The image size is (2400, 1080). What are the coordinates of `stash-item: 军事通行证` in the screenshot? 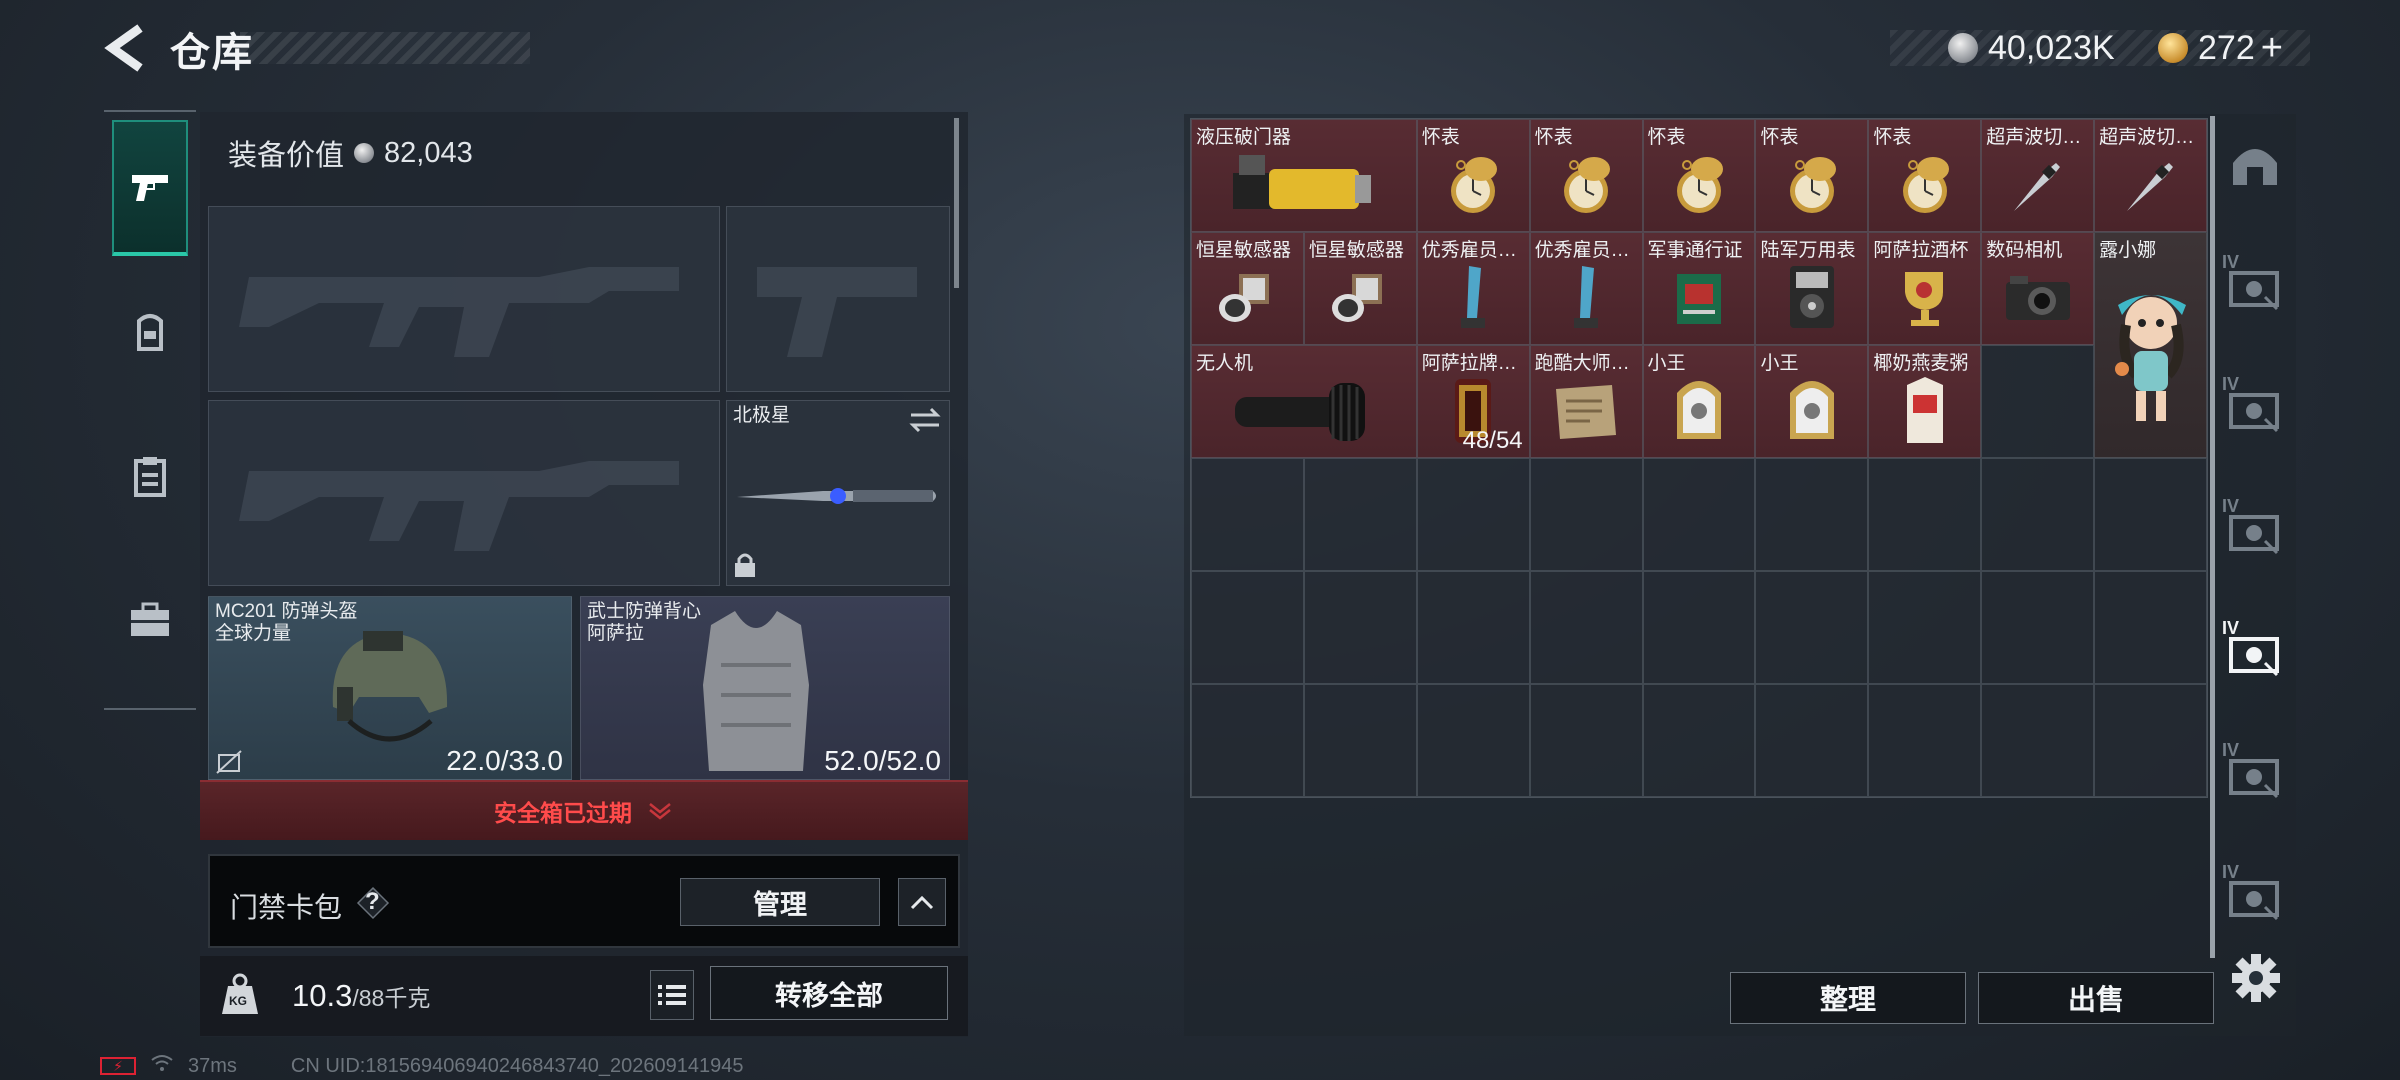 It's located at (1699, 288).